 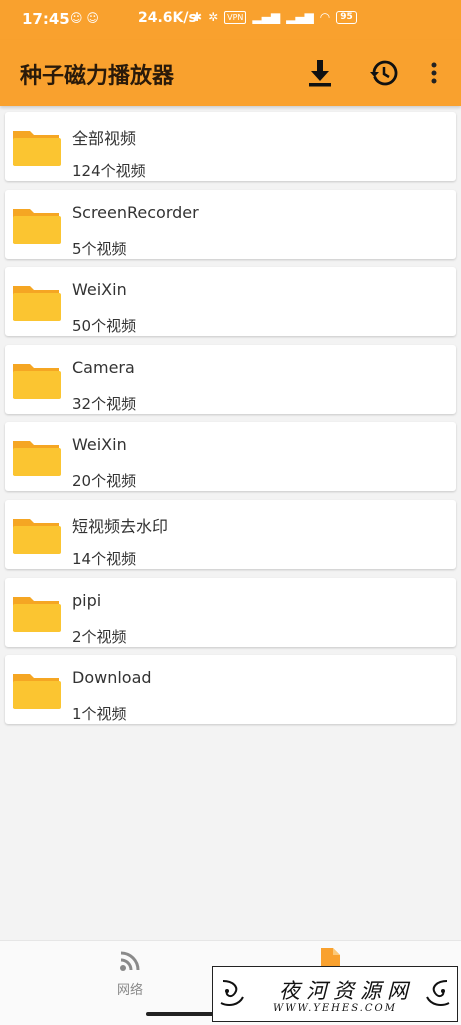 I want to click on alarm-off-icon: ✲, so click(x=213, y=17).